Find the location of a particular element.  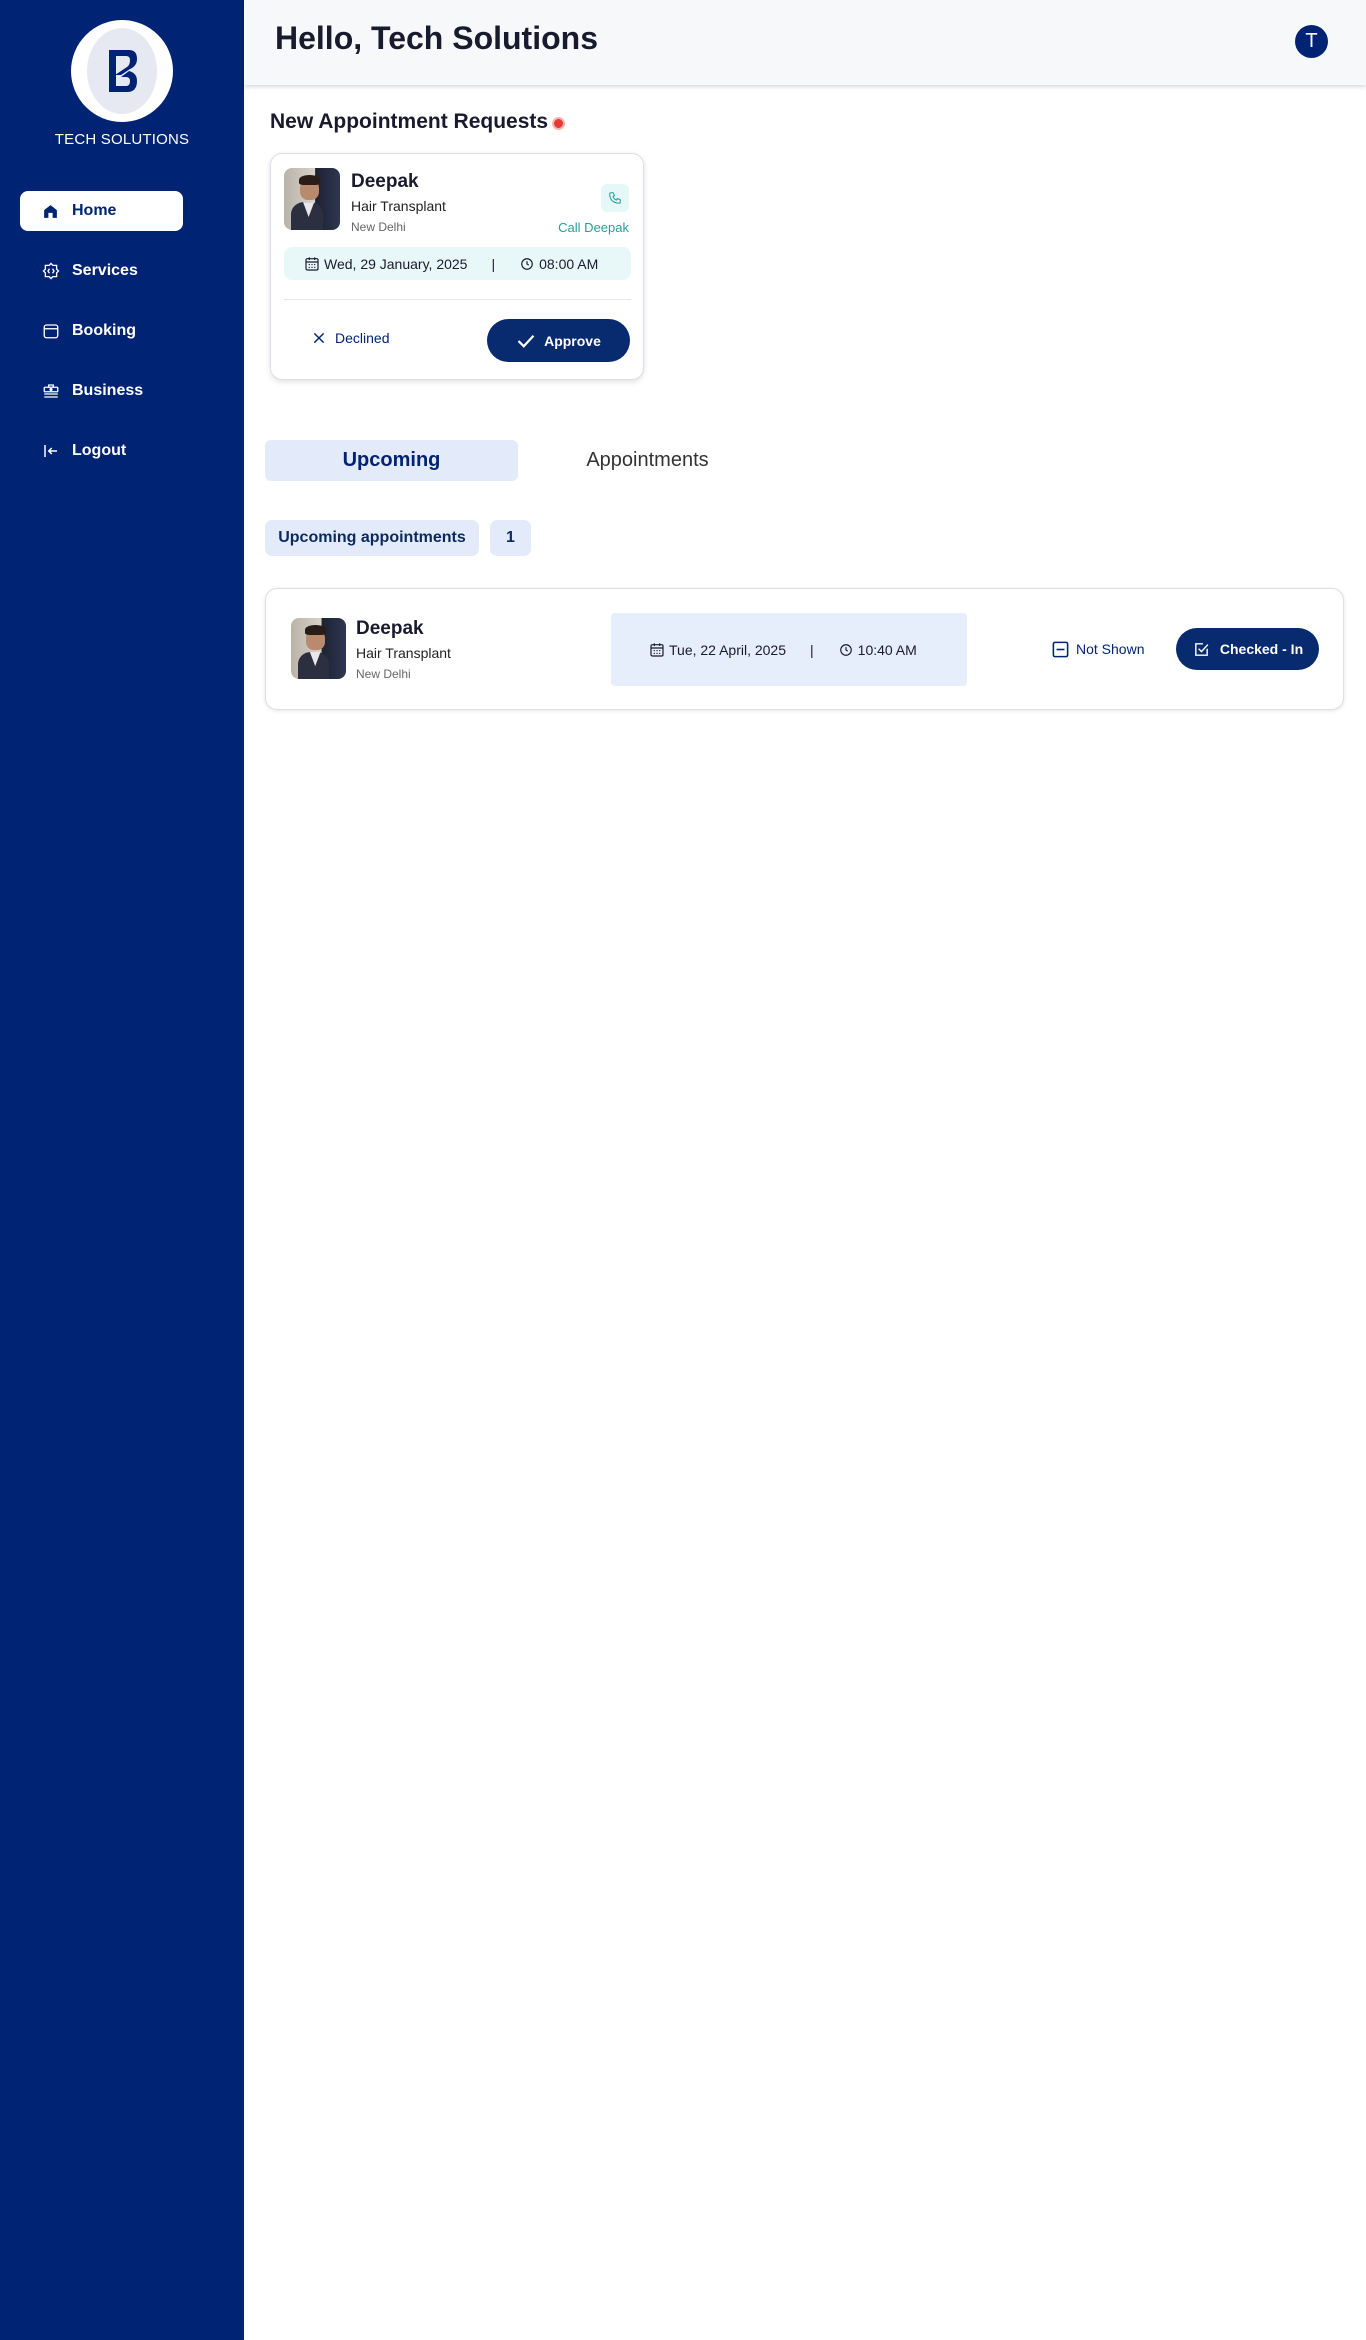

tab-appointments: Appointments is located at coordinates (647, 460).